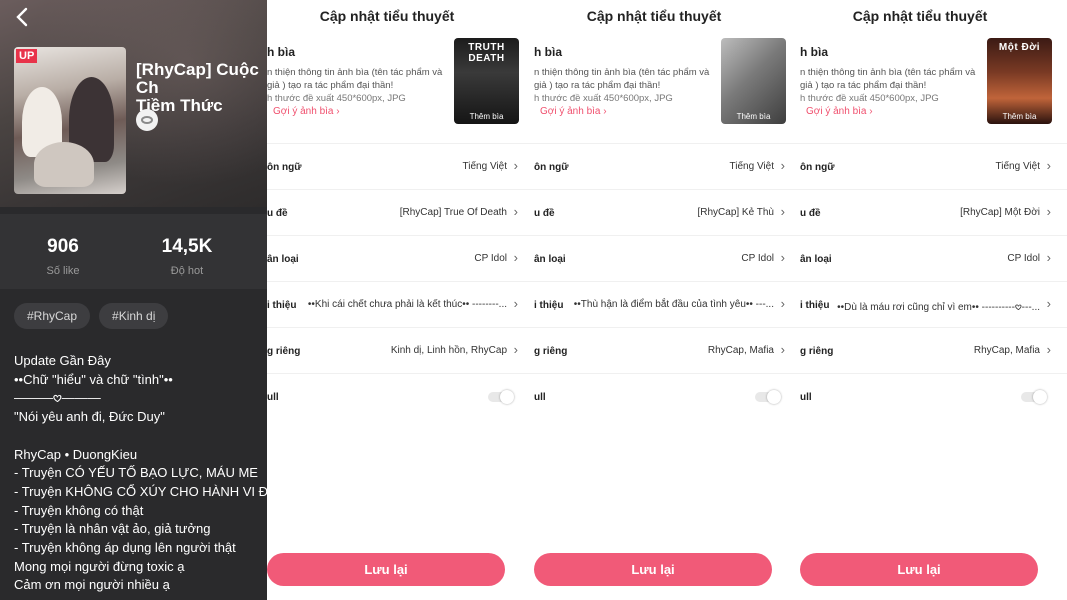 The width and height of the screenshot is (1067, 600). I want to click on cover-thumbnail-title: Một Đời, so click(1019, 47).